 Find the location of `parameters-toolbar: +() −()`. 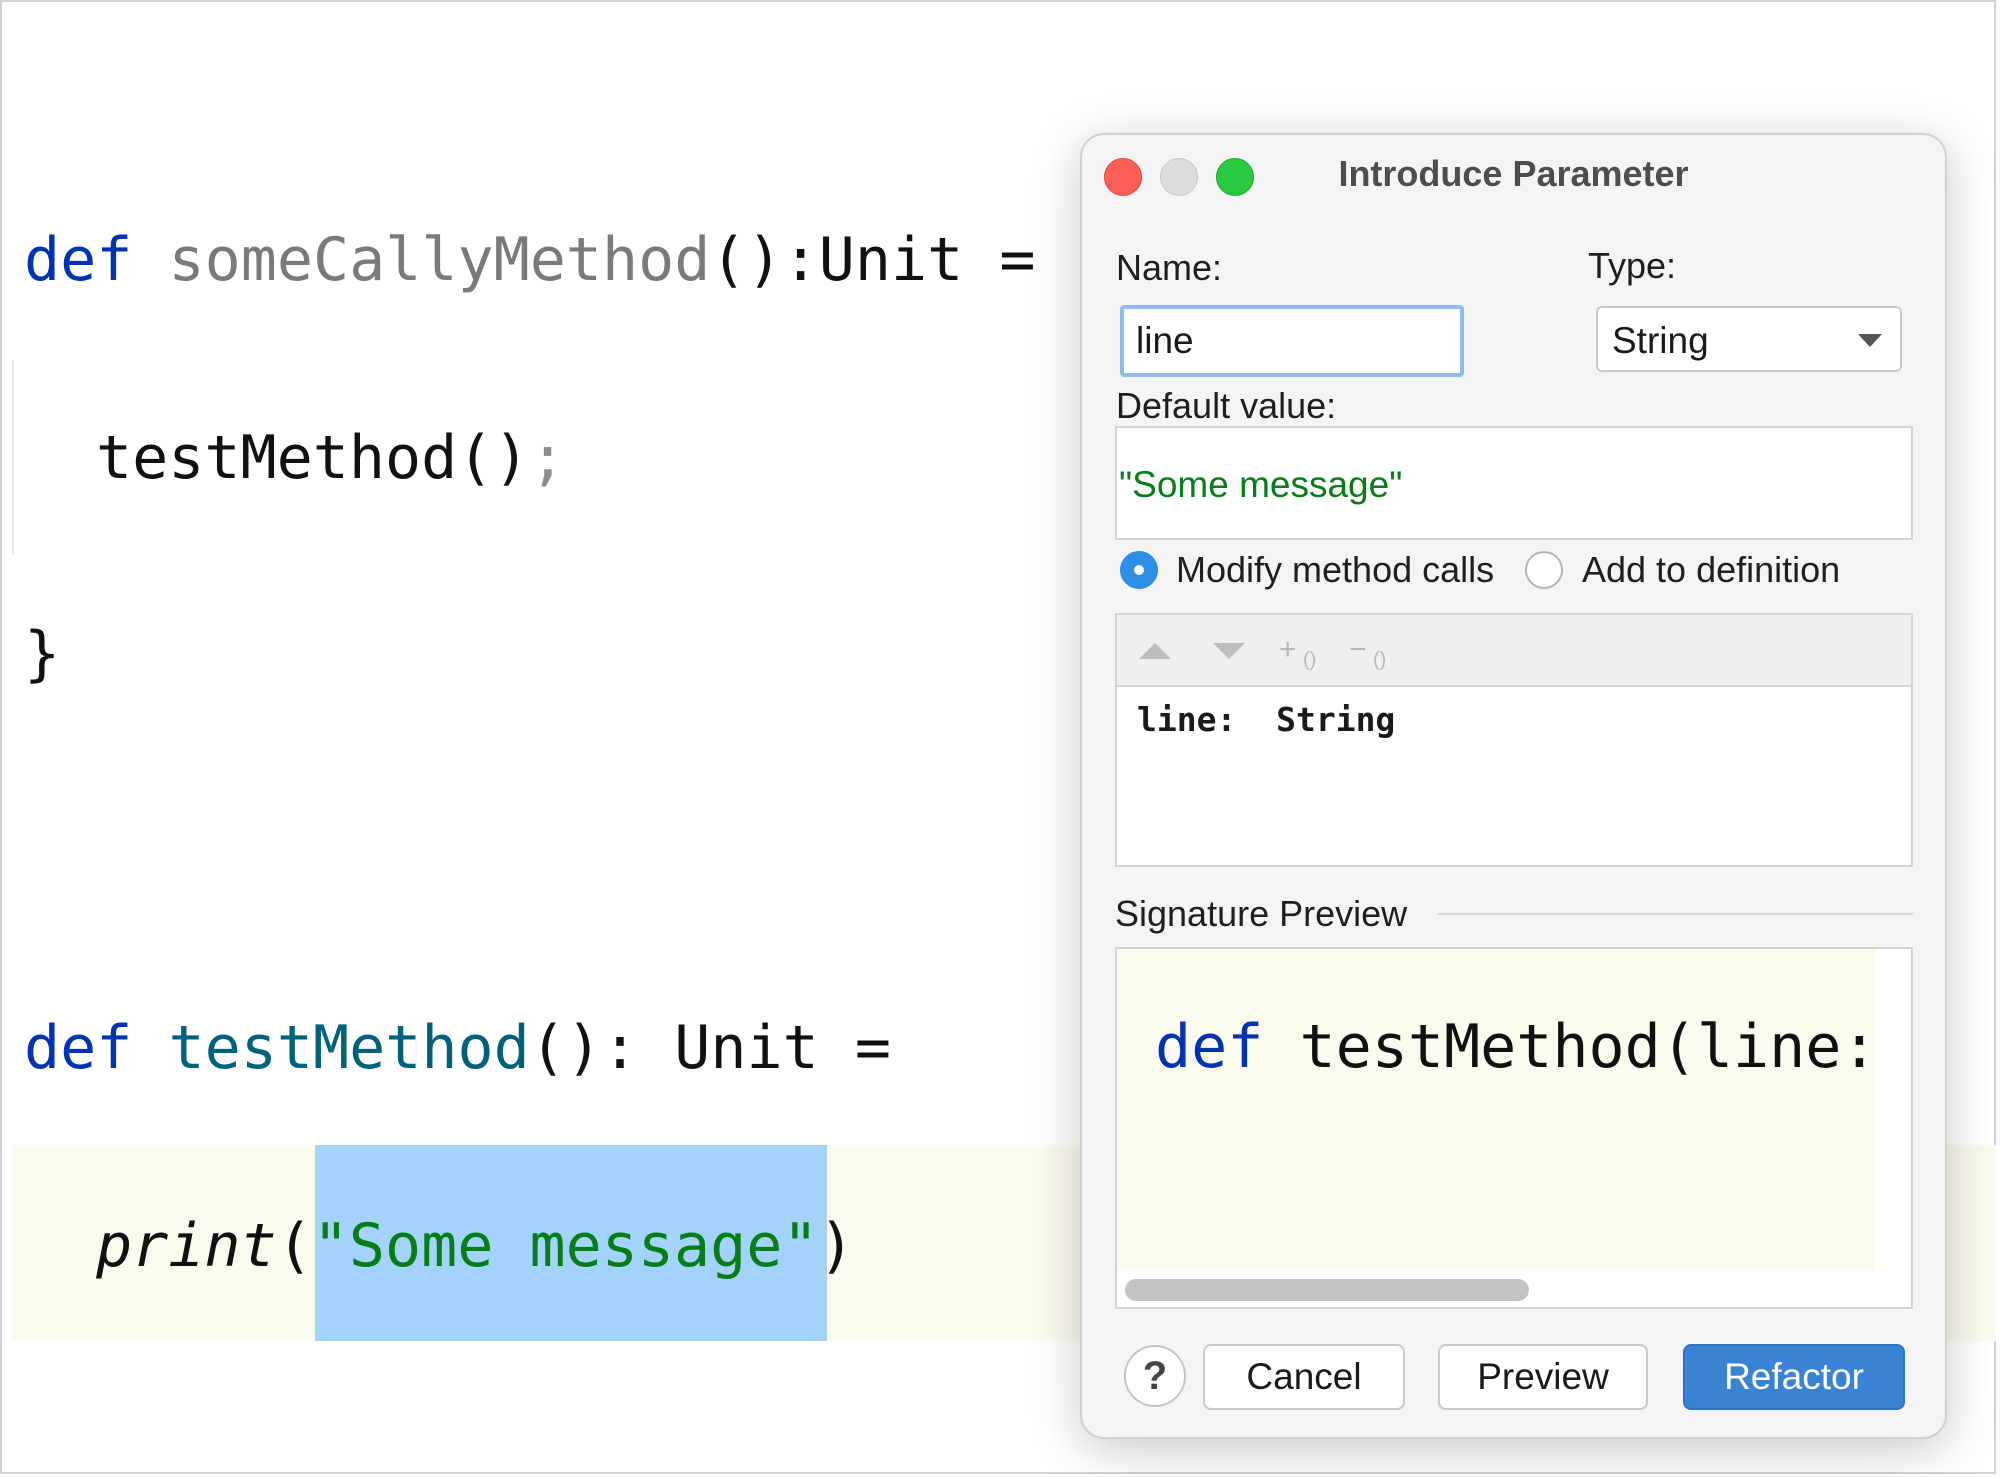

parameters-toolbar: +() −() is located at coordinates (1514, 651).